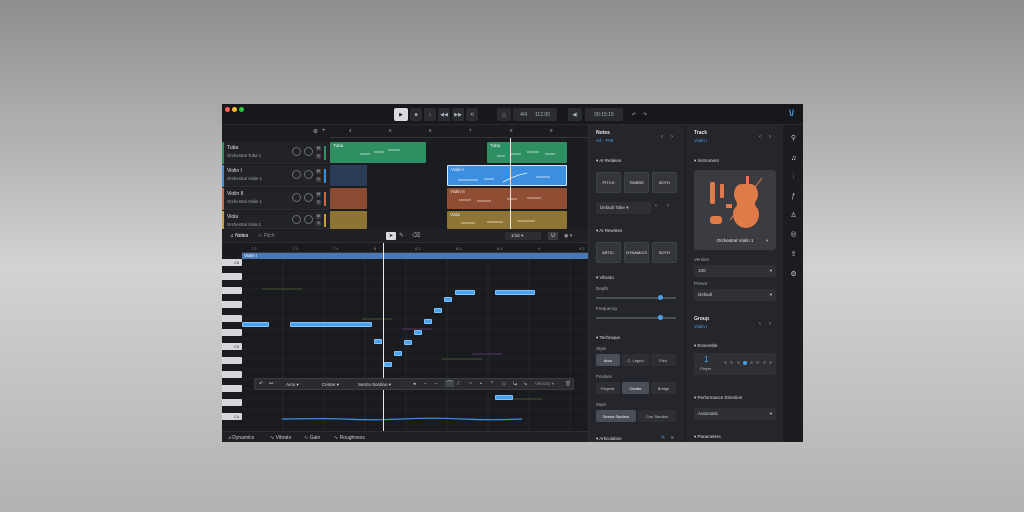 The image size is (1024, 512). I want to click on position-center: Center, so click(635, 388).